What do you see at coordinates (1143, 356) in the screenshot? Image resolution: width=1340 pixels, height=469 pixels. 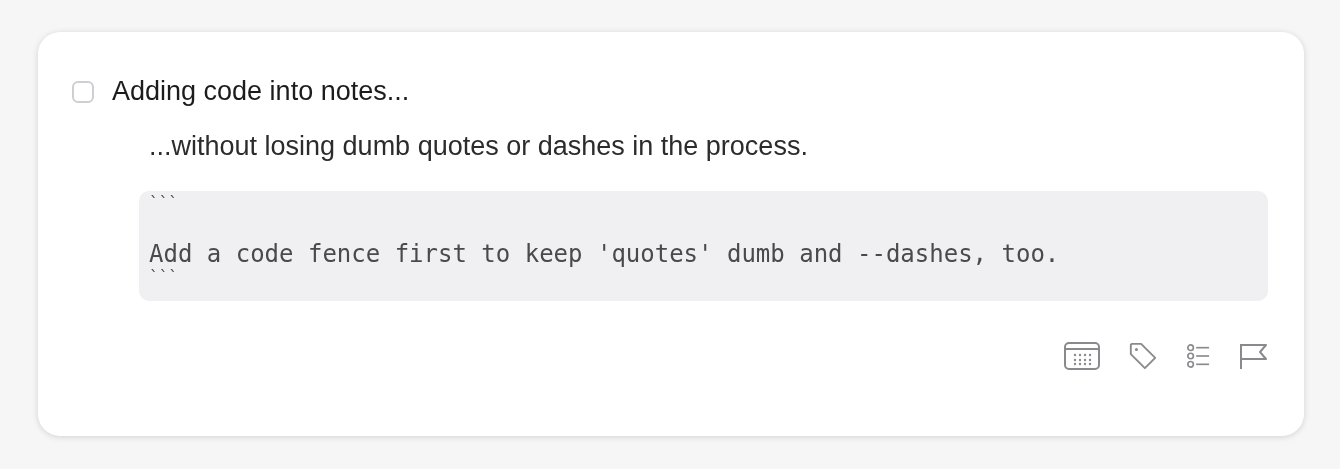 I see `tag-icon` at bounding box center [1143, 356].